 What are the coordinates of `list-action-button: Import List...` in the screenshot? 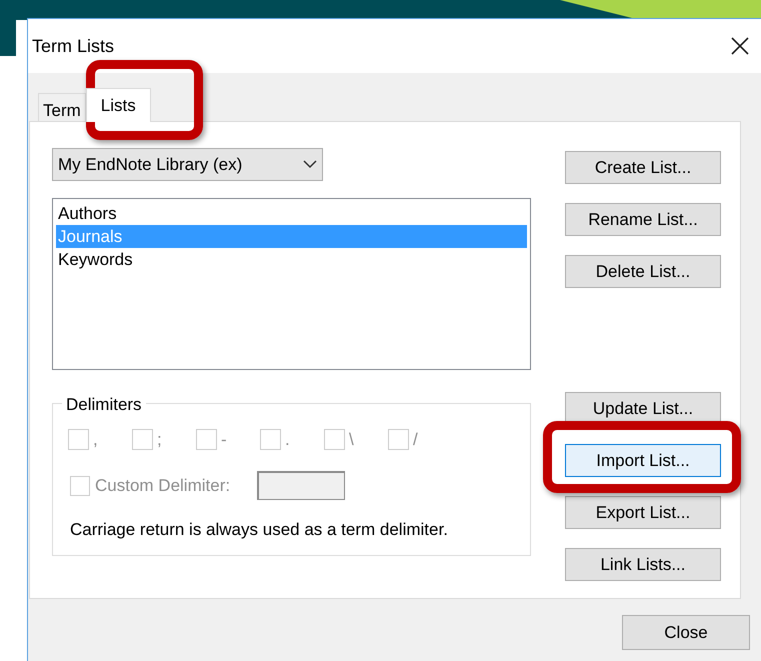 It's located at (643, 460).